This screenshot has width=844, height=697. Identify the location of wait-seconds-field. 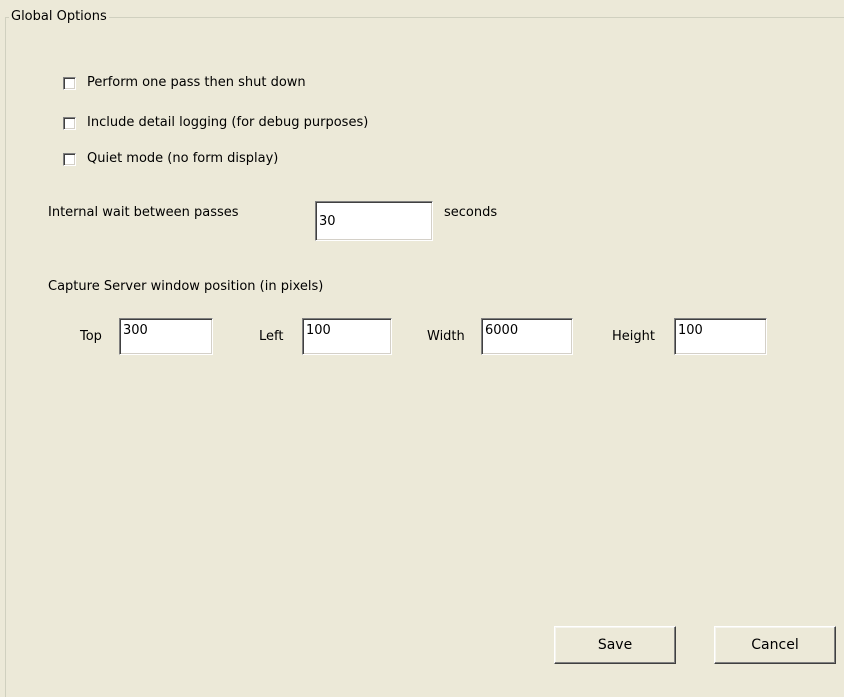
(374, 221).